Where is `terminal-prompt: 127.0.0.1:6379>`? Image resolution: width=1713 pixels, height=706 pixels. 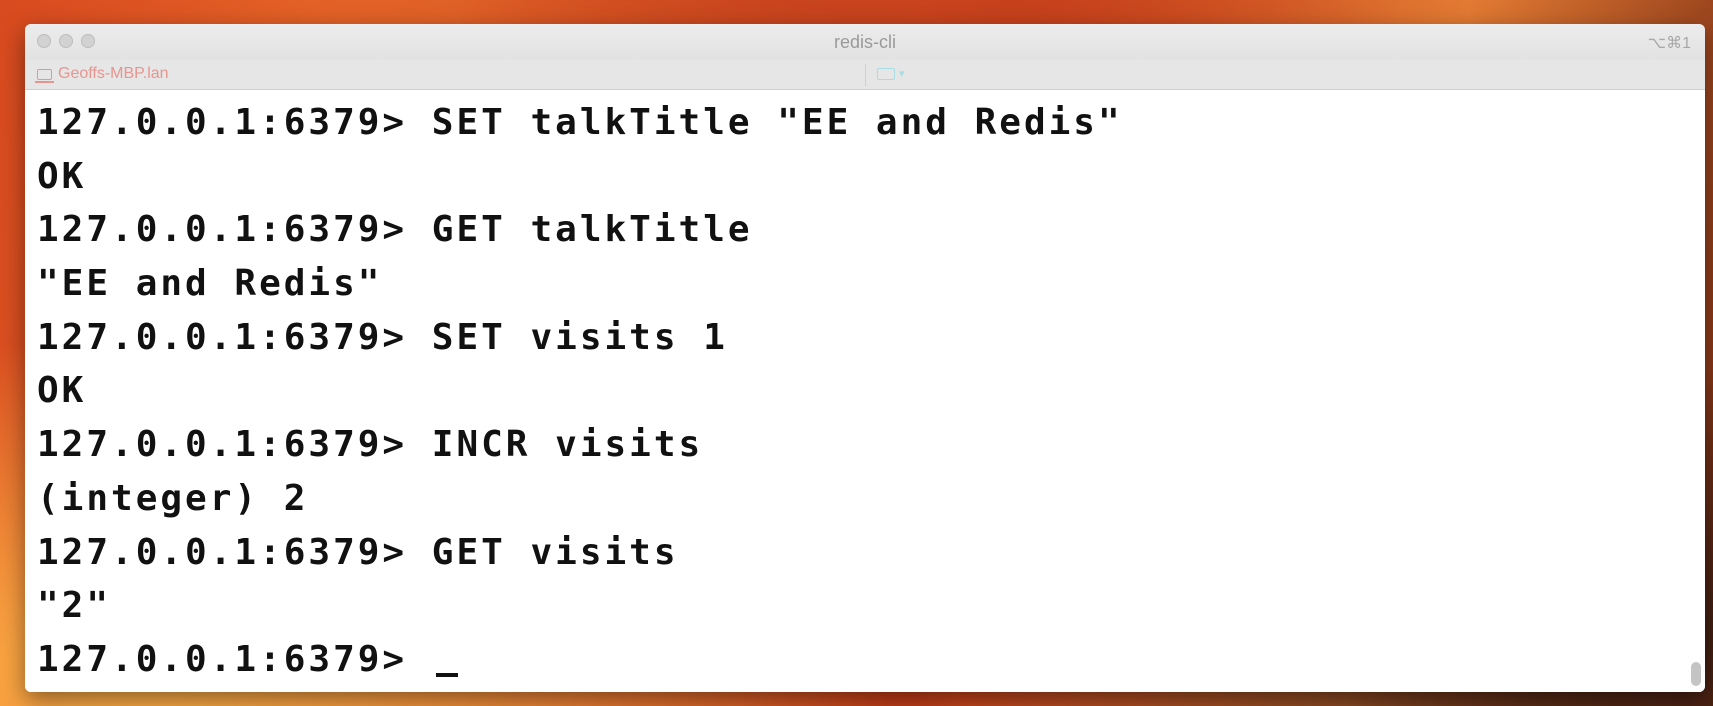
terminal-prompt: 127.0.0.1:6379> is located at coordinates (234, 659).